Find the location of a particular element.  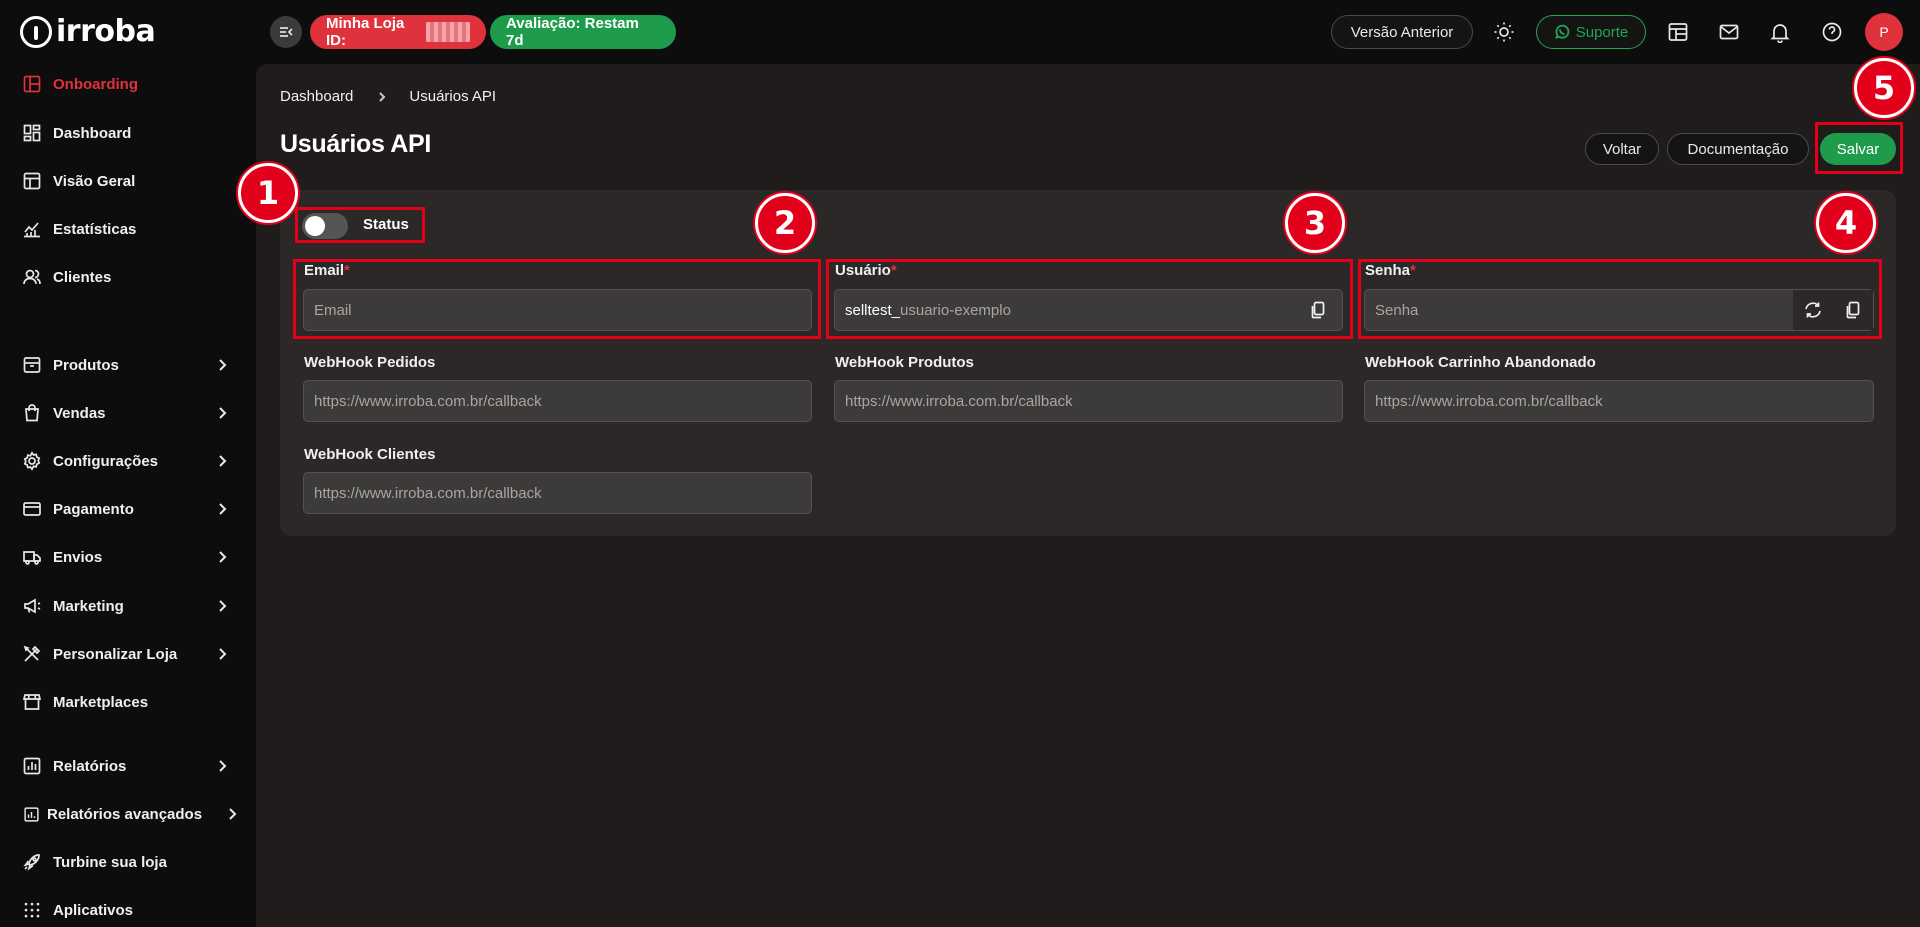

previous-version-button: Versão Anterior is located at coordinates (1402, 32).